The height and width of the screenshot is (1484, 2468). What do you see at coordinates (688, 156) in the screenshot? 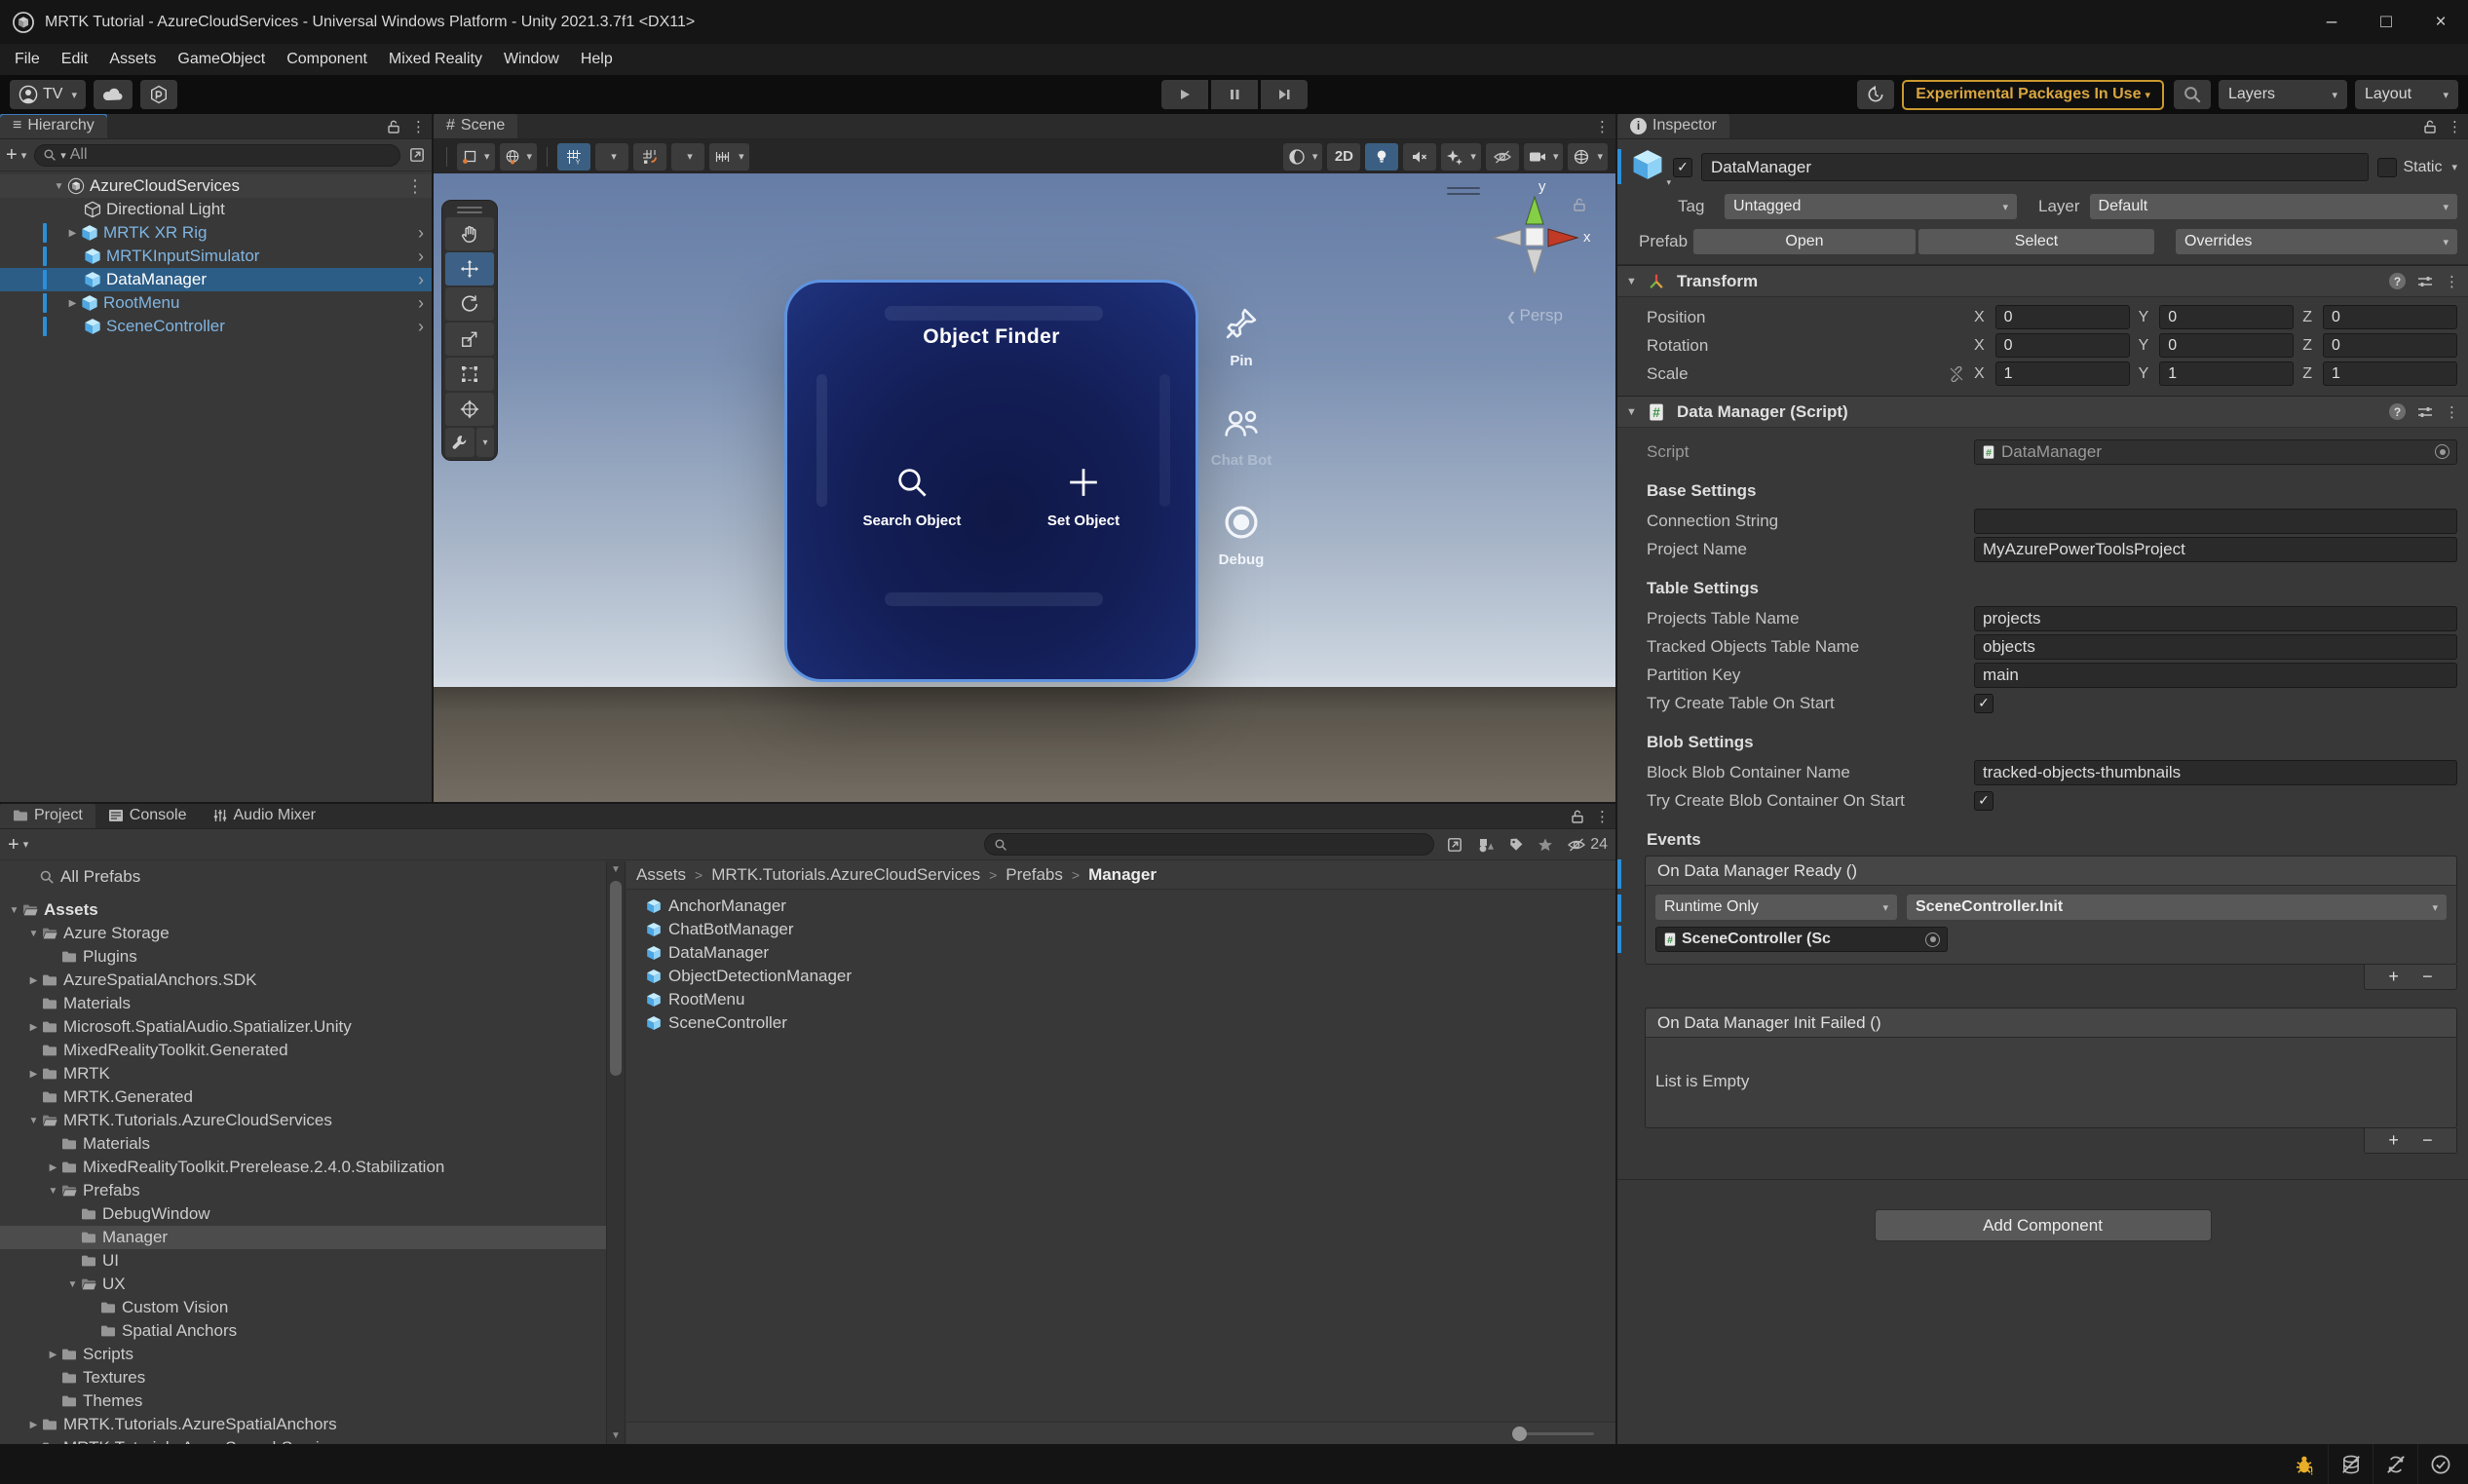
I see `grid-snap-dropdown: ▾` at bounding box center [688, 156].